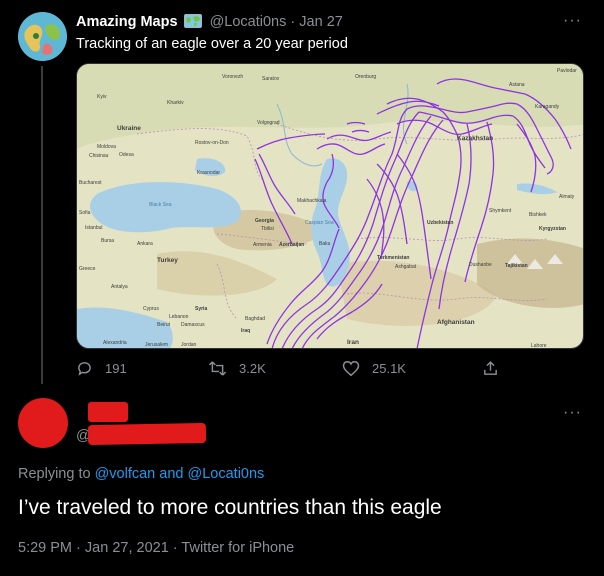 The height and width of the screenshot is (576, 604). What do you see at coordinates (127, 22) in the screenshot?
I see `display-name: Amazing Maps` at bounding box center [127, 22].